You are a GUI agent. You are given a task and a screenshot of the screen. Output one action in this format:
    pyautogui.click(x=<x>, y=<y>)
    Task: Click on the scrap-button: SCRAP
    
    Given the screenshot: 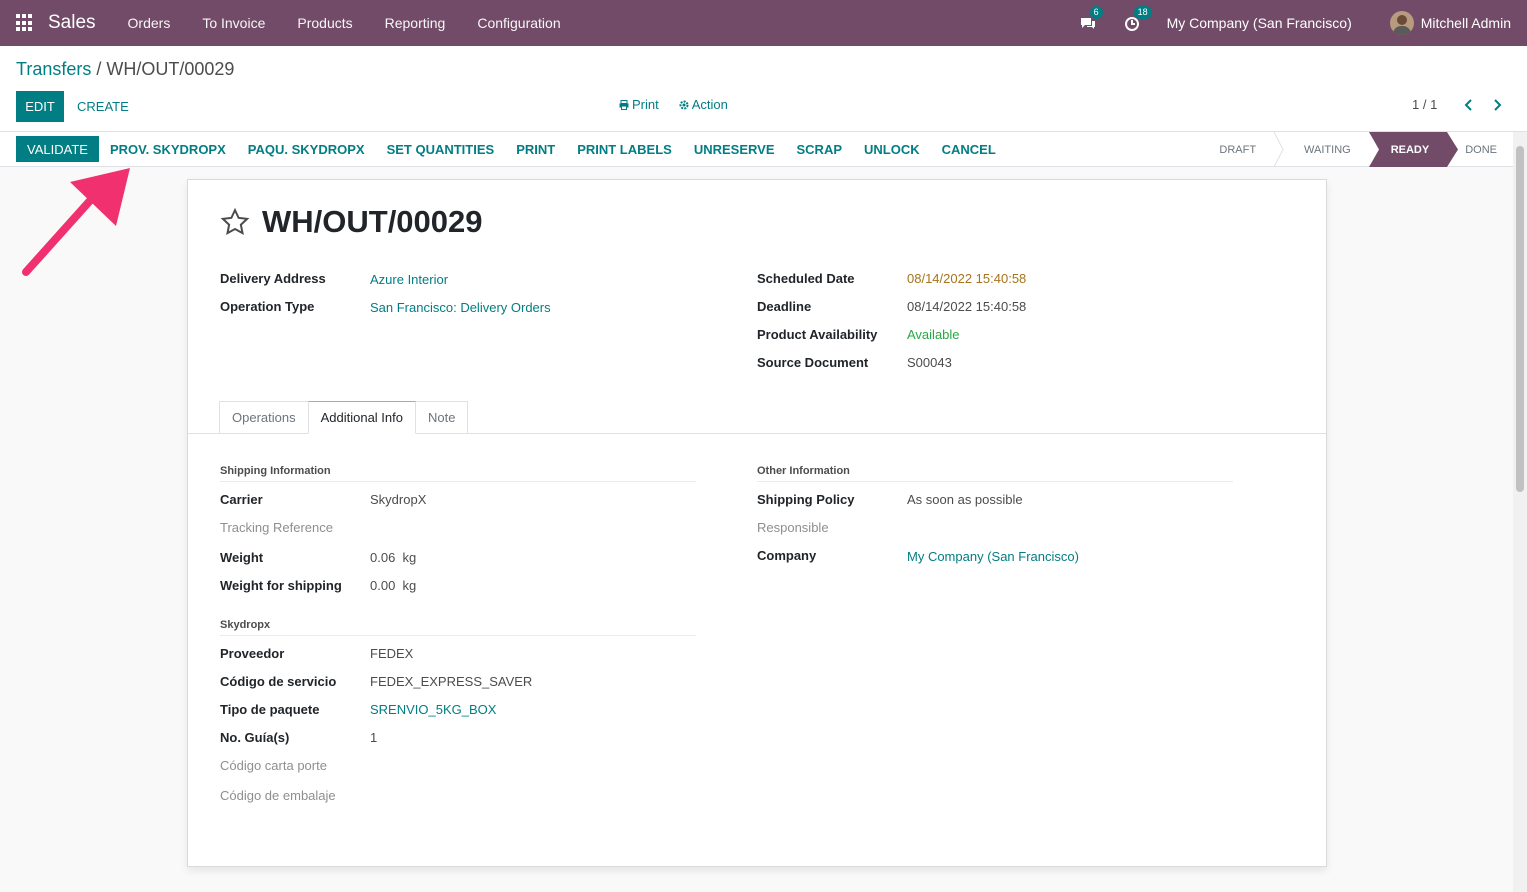 What is the action you would take?
    pyautogui.click(x=820, y=149)
    